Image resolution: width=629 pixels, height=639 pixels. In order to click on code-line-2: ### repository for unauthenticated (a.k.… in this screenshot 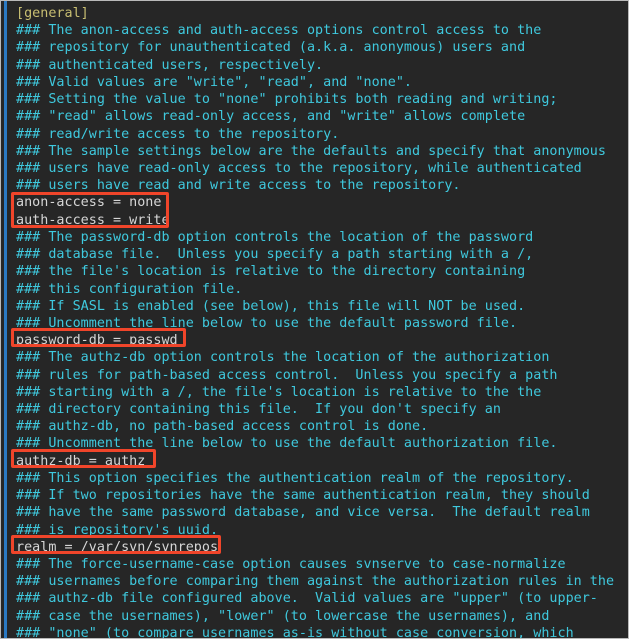, I will do `click(314, 47)`.